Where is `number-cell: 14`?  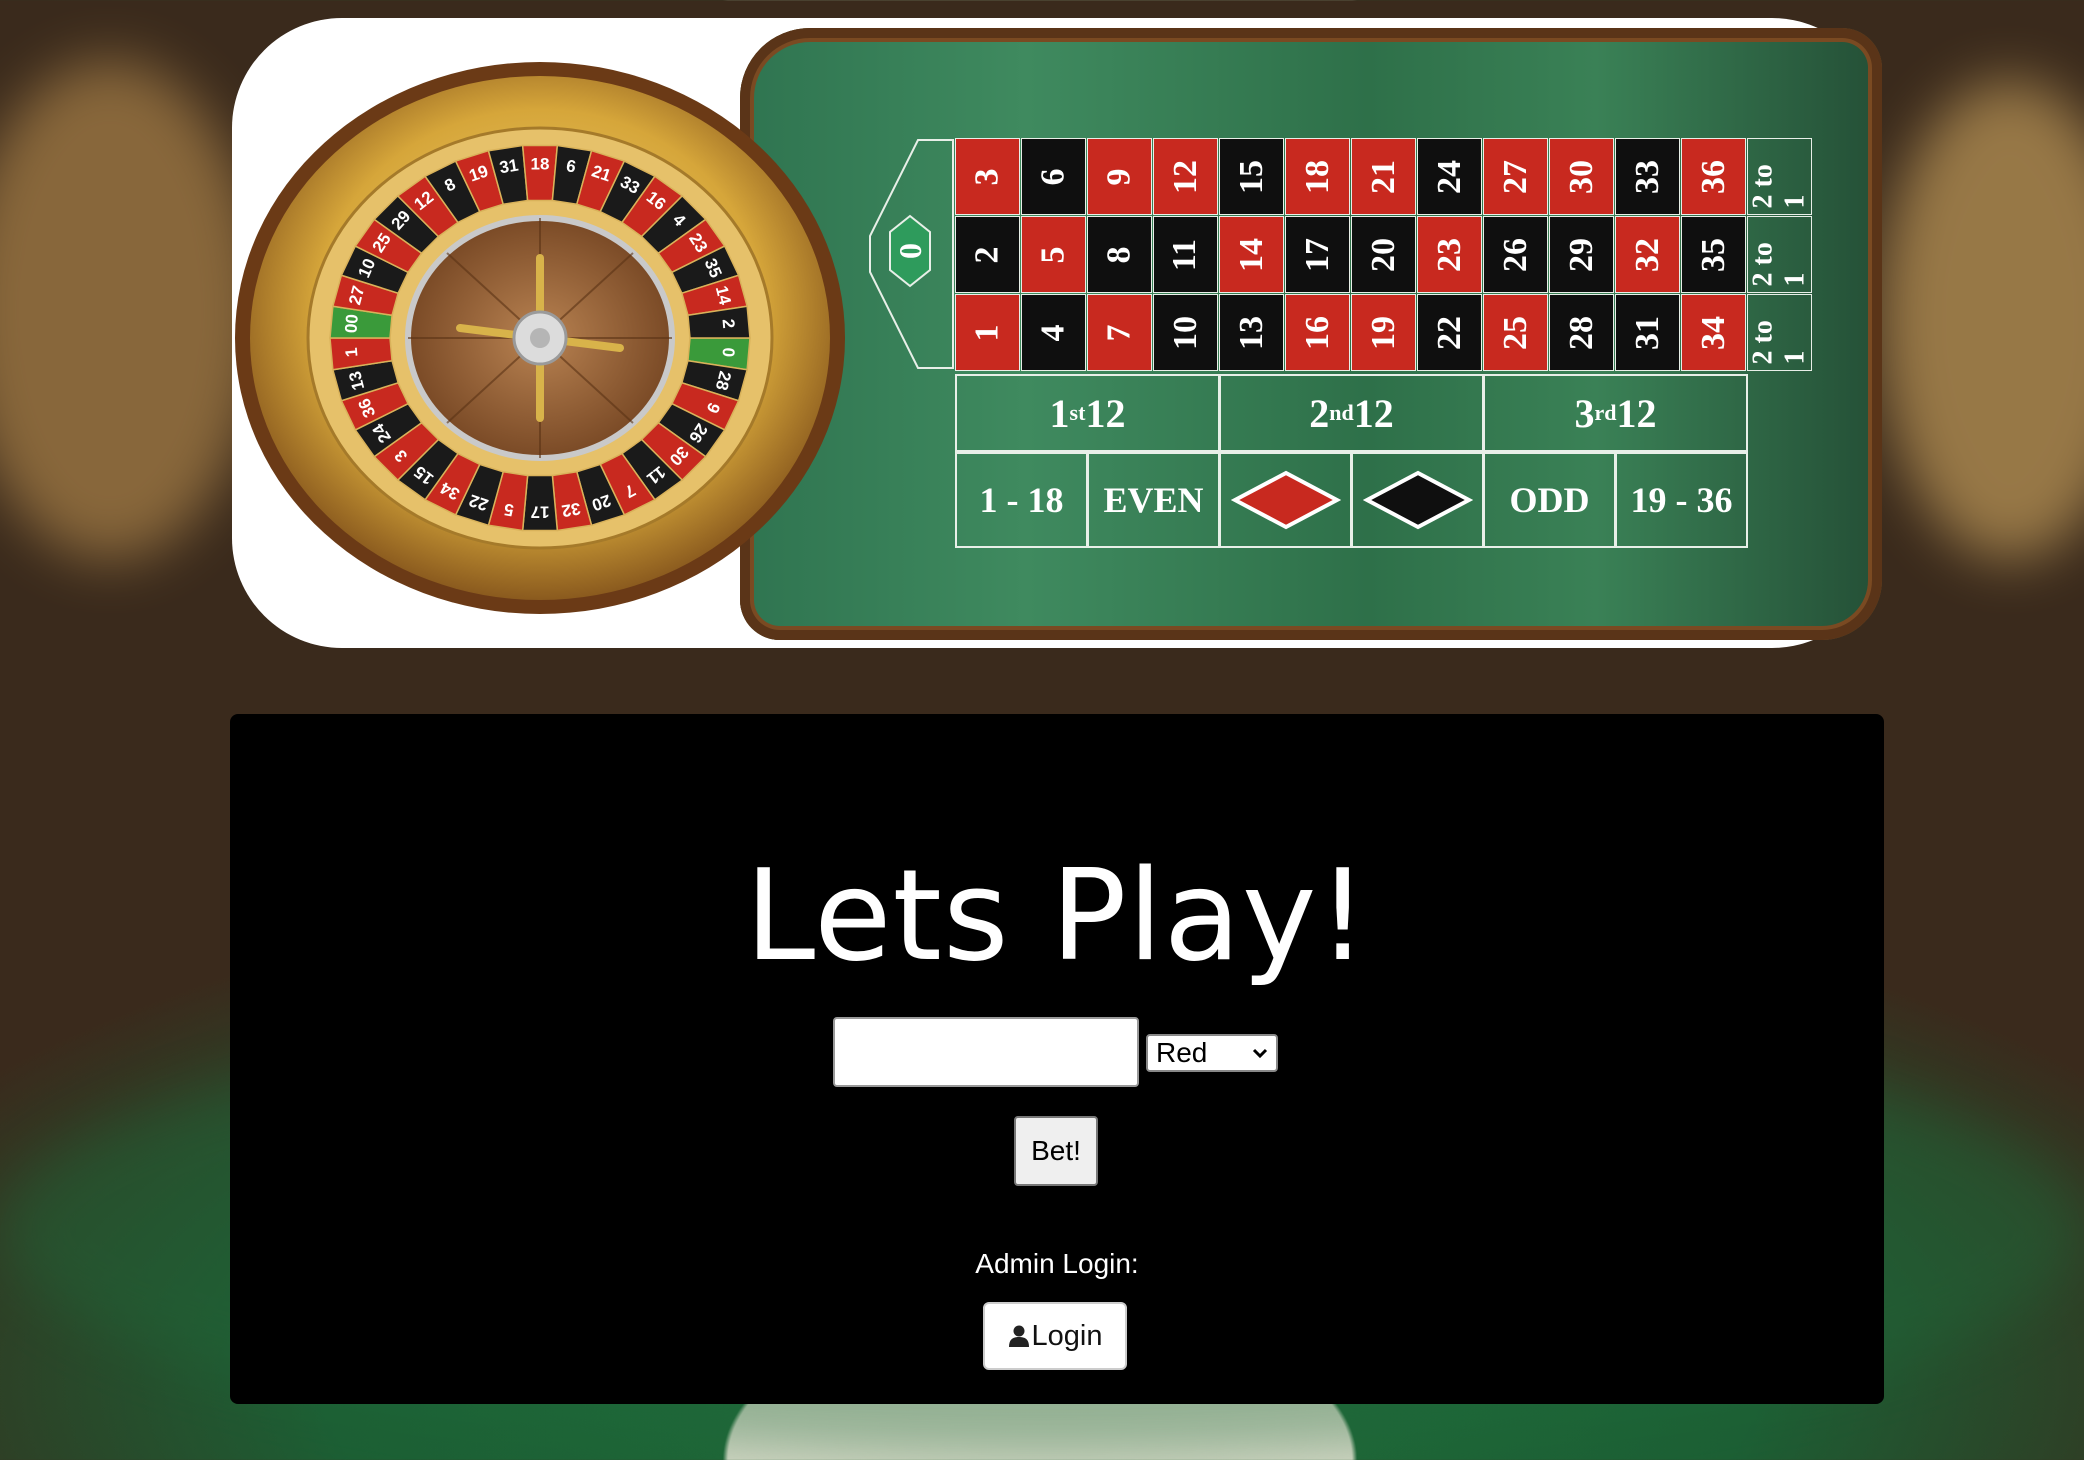
number-cell: 14 is located at coordinates (1251, 254).